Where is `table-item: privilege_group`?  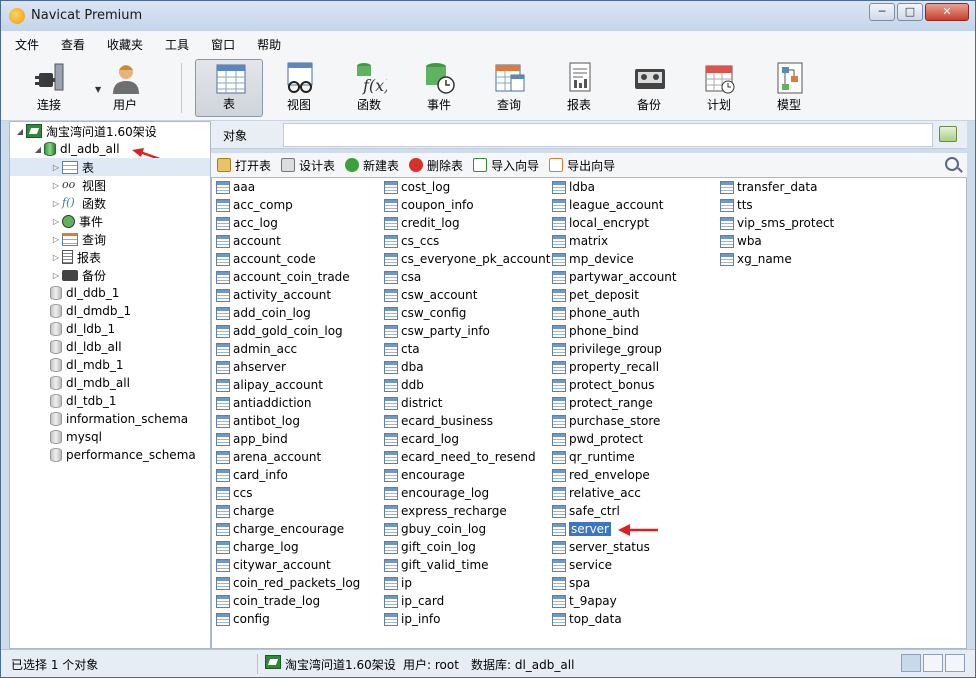 table-item: privilege_group is located at coordinates (614, 349).